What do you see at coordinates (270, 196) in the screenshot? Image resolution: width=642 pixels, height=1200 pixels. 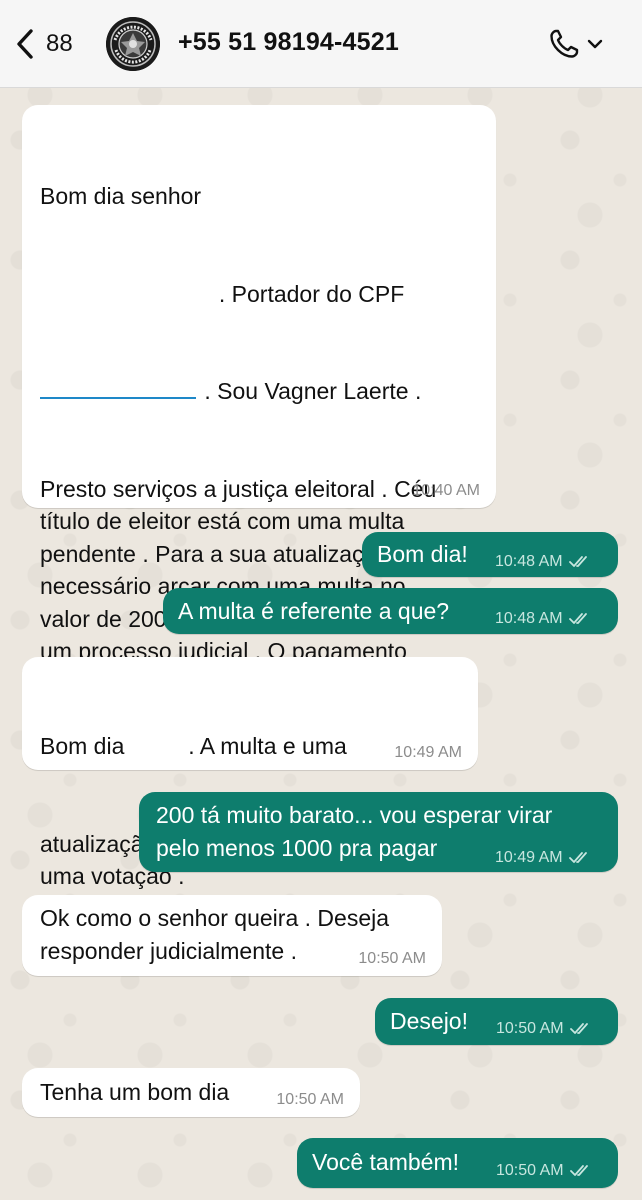 I see `redacted-name: xxxxxxxxxxxx` at bounding box center [270, 196].